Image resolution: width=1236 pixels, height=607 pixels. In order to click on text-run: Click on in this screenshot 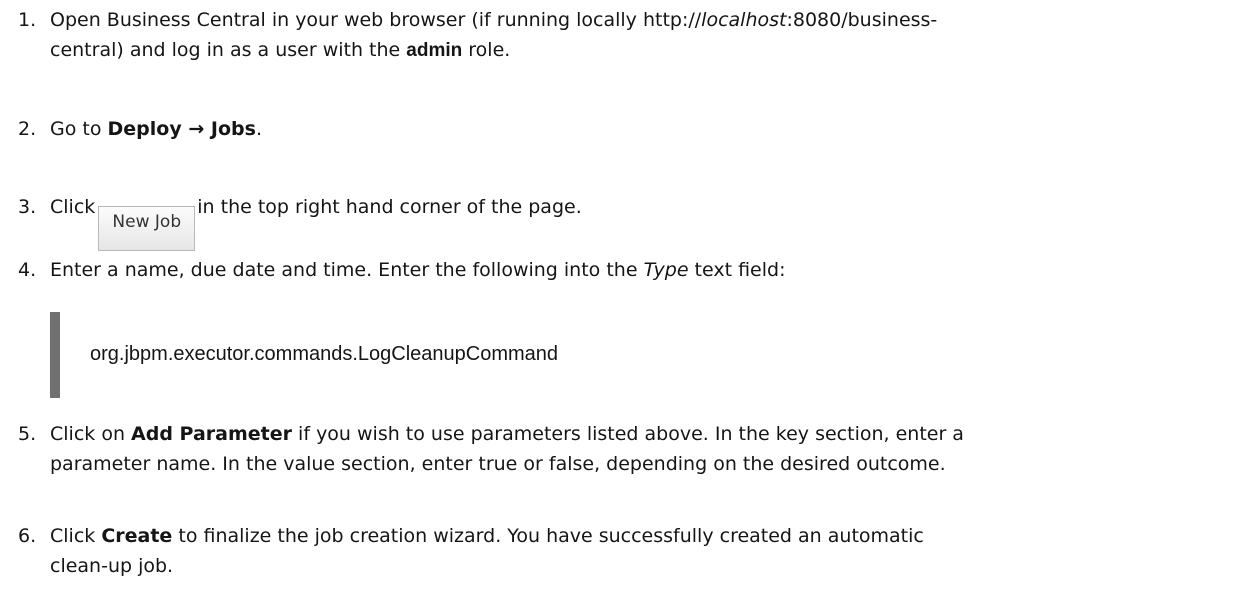, I will do `click(91, 434)`.